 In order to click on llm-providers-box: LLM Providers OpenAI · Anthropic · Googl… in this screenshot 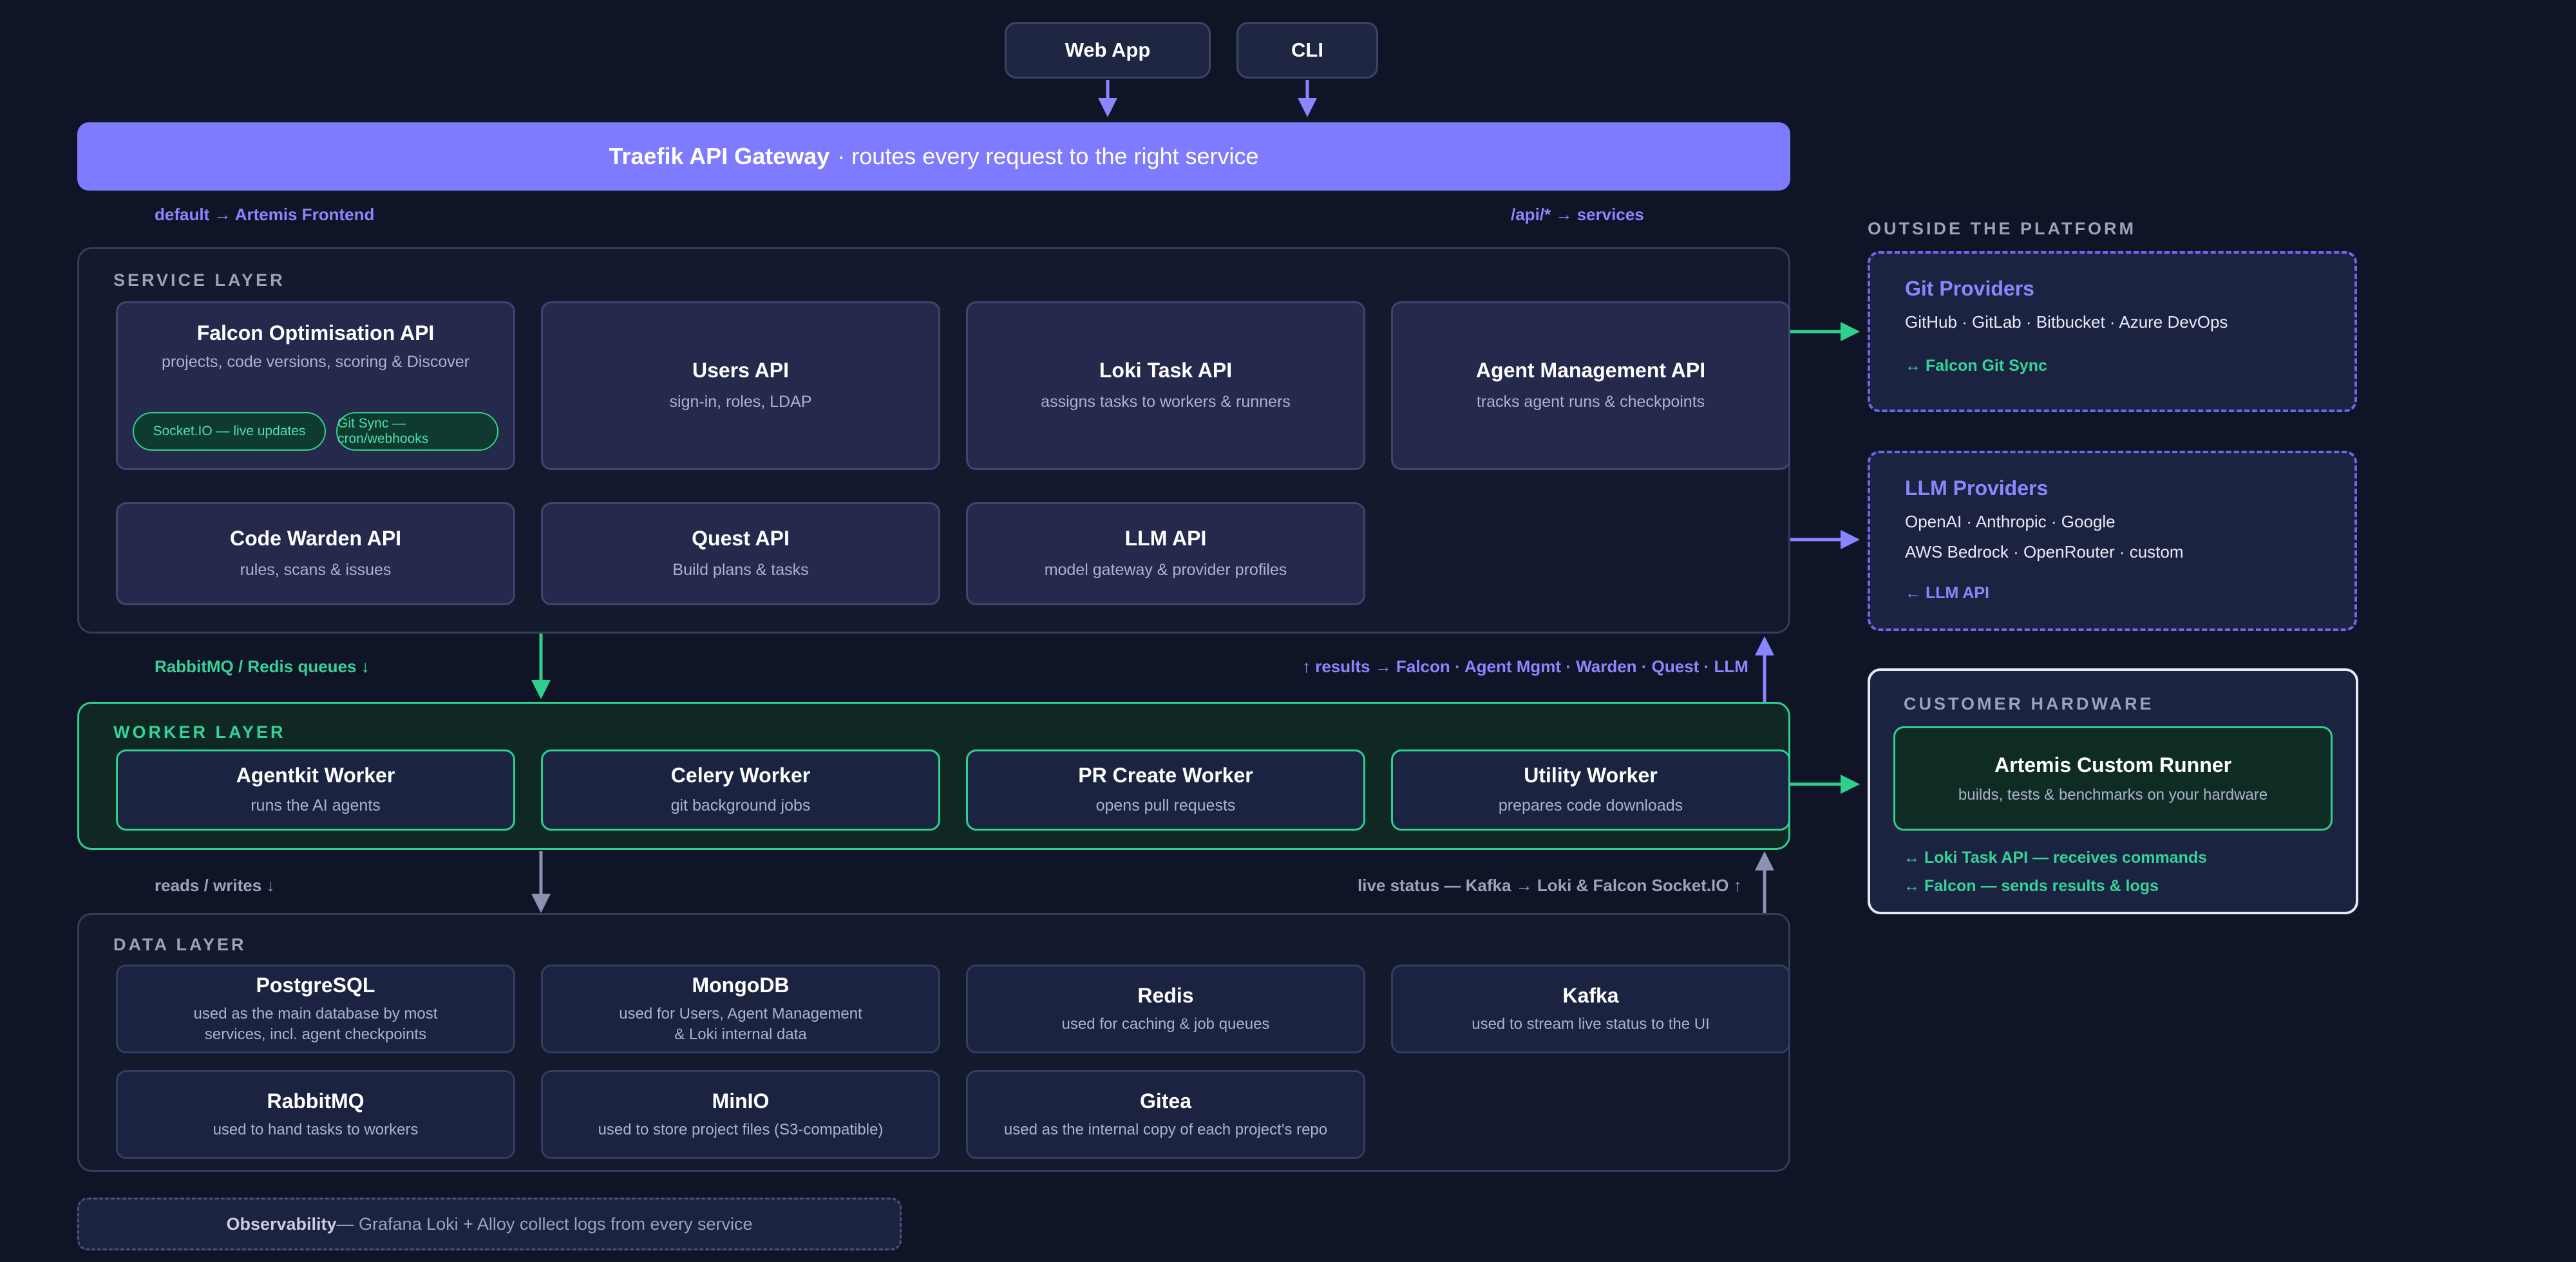, I will do `click(2112, 541)`.